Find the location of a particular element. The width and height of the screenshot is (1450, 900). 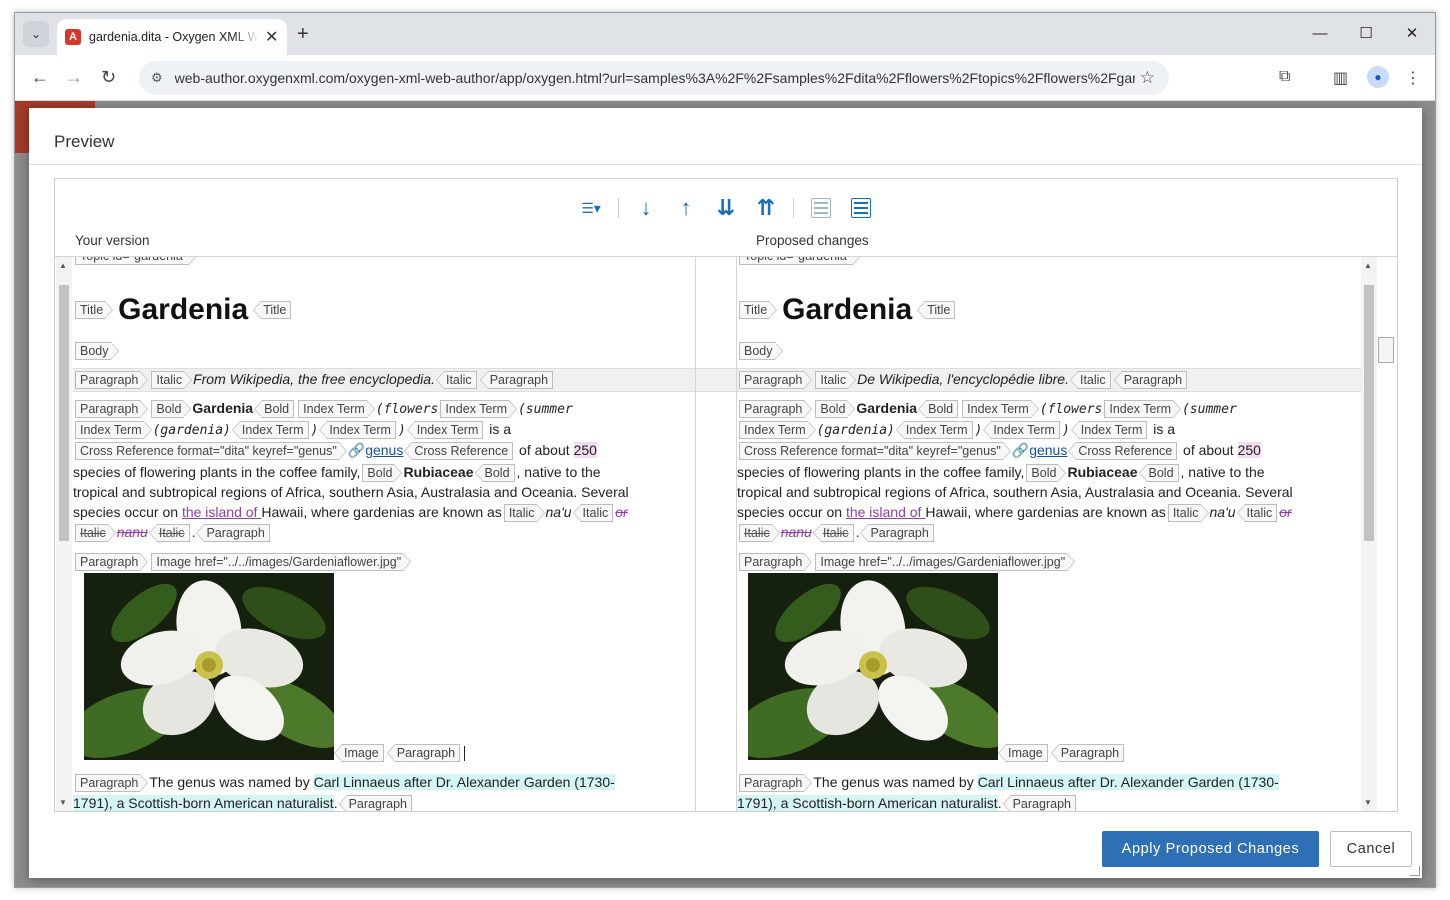

paren-close: ) is located at coordinates (978, 430).